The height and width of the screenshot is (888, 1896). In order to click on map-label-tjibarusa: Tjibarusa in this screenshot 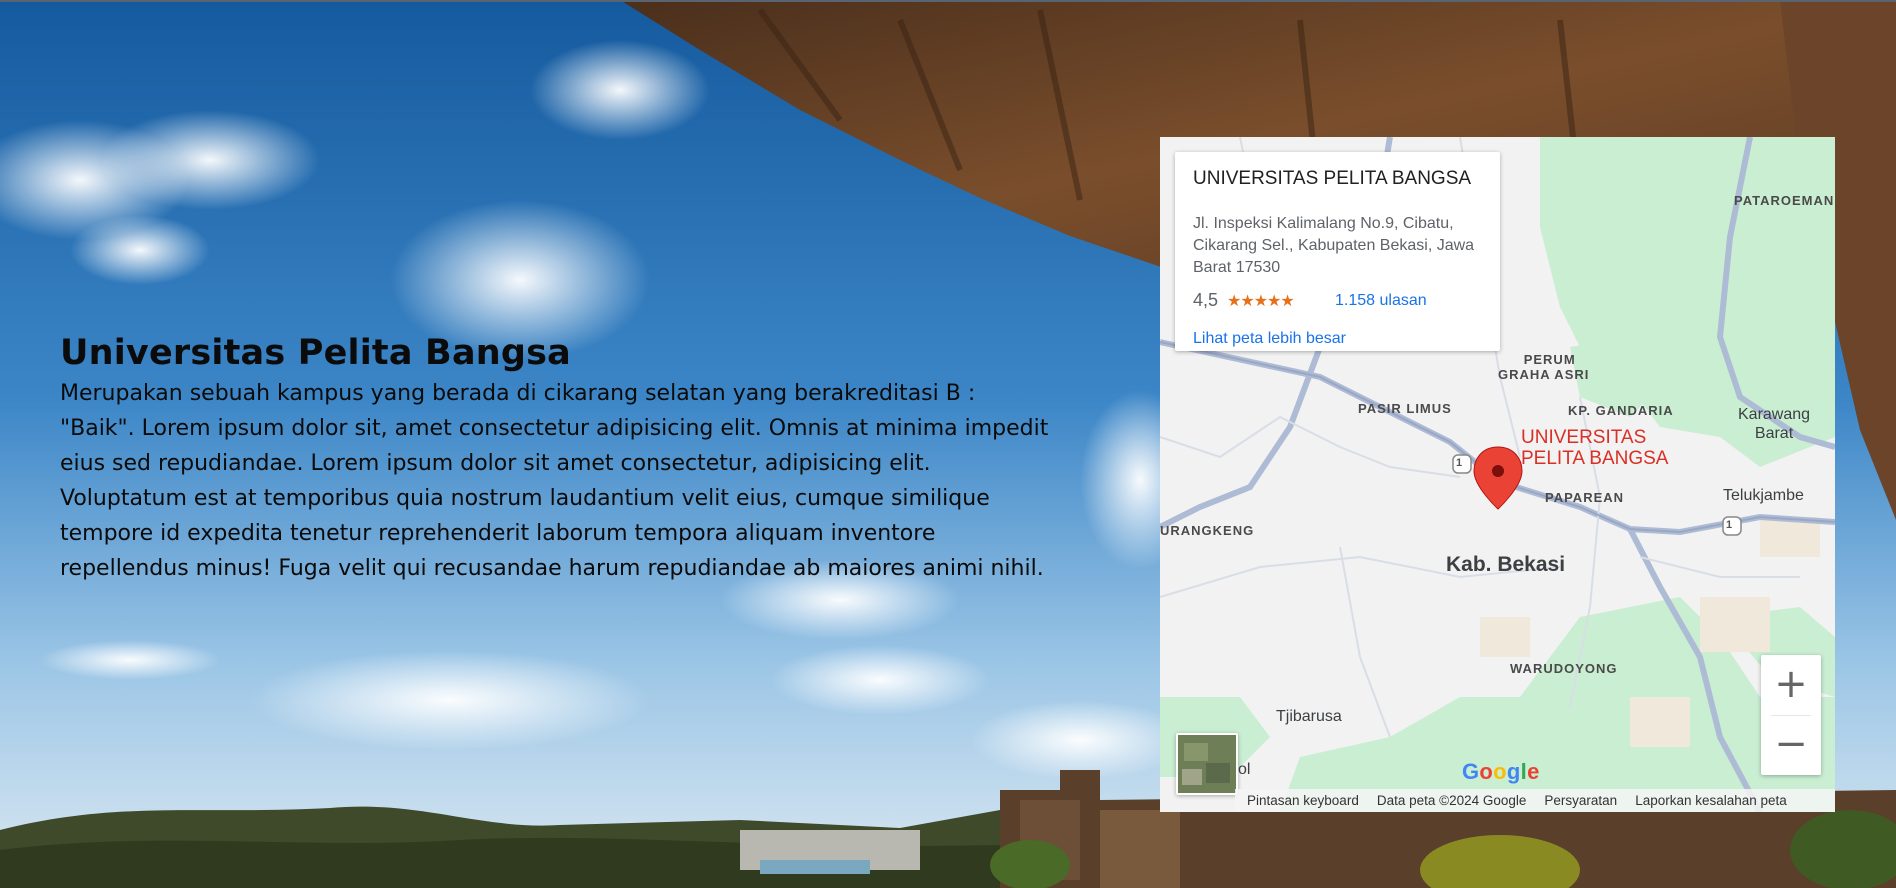, I will do `click(1309, 716)`.